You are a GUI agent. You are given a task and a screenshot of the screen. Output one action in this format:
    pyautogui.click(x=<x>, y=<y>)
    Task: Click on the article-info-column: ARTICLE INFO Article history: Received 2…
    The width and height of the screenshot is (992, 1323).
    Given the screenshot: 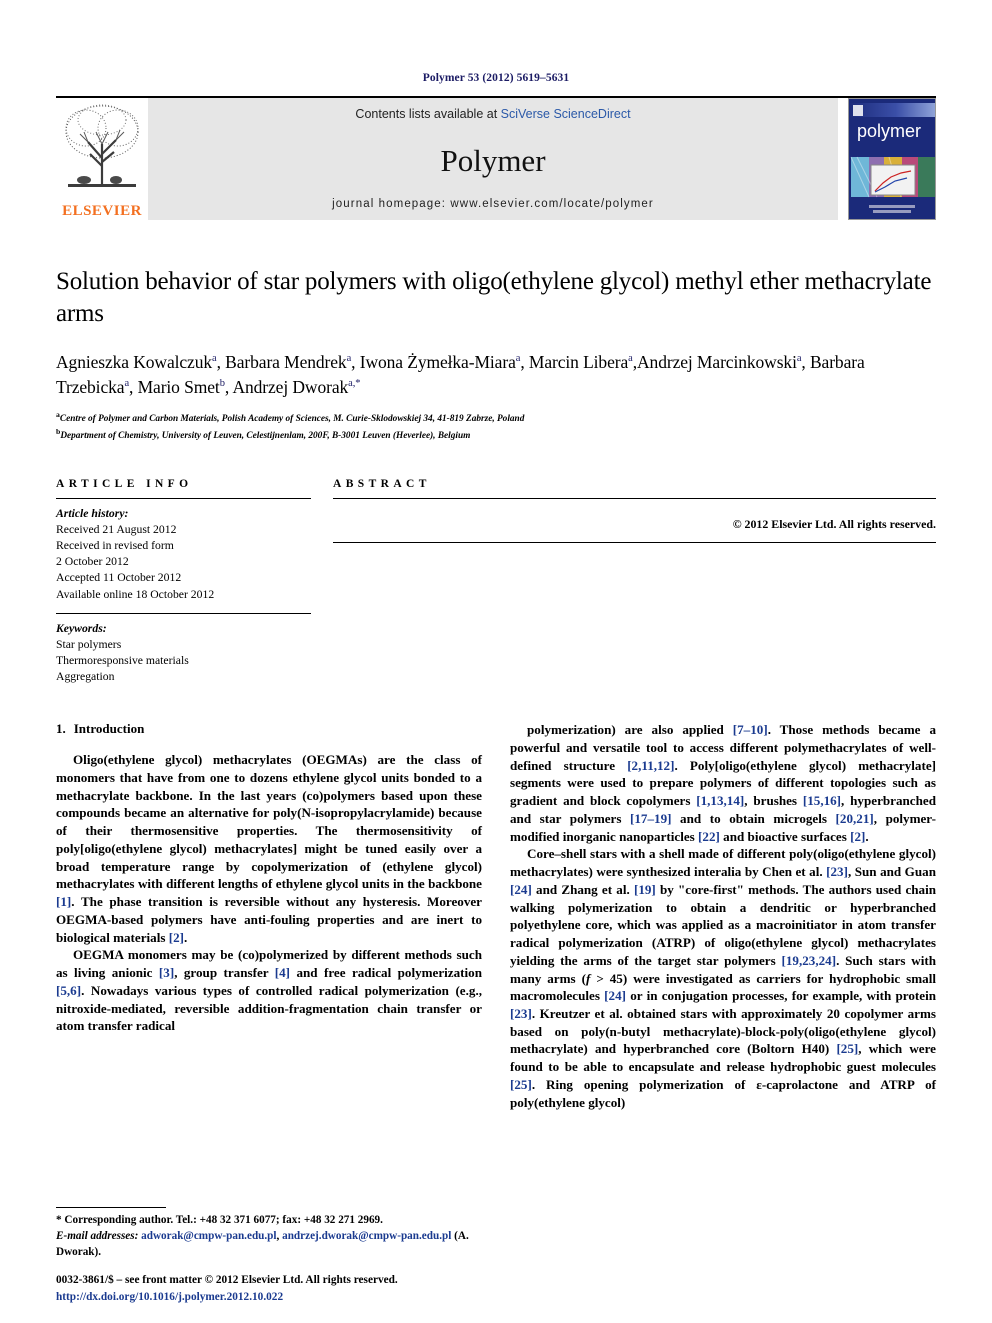 What is the action you would take?
    pyautogui.click(x=183, y=581)
    